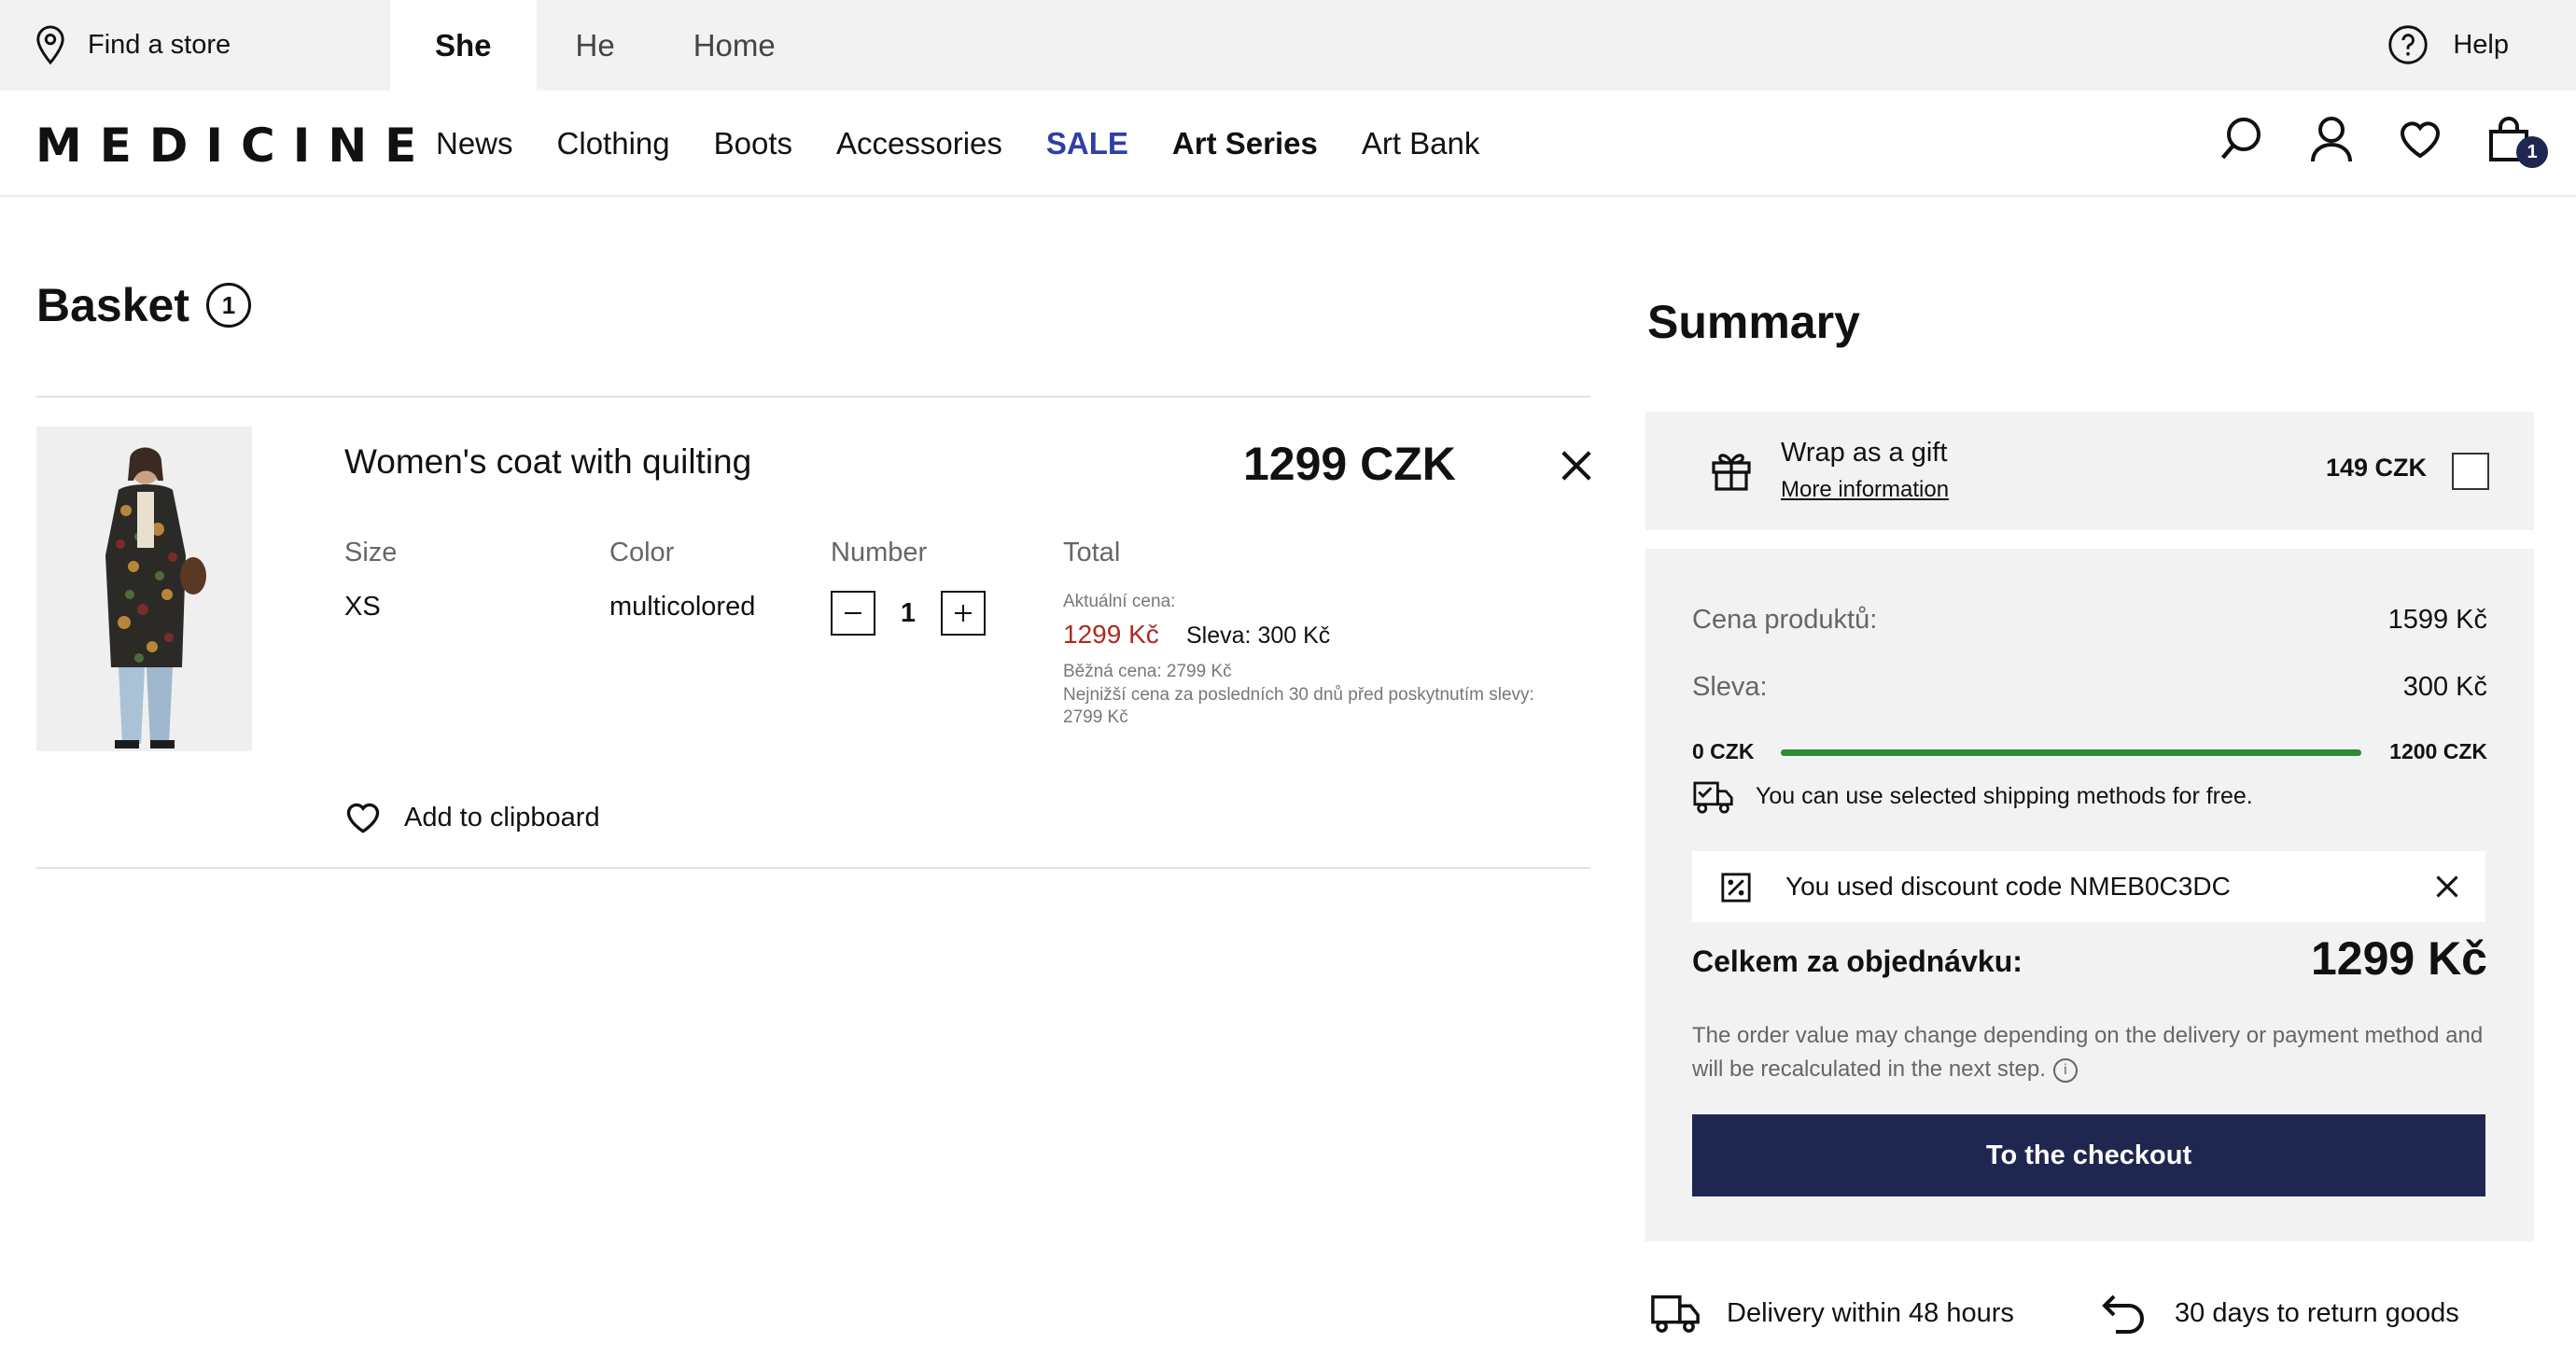  I want to click on discount-code-text: You used discount code NMEB0C3DC, so click(2008, 887).